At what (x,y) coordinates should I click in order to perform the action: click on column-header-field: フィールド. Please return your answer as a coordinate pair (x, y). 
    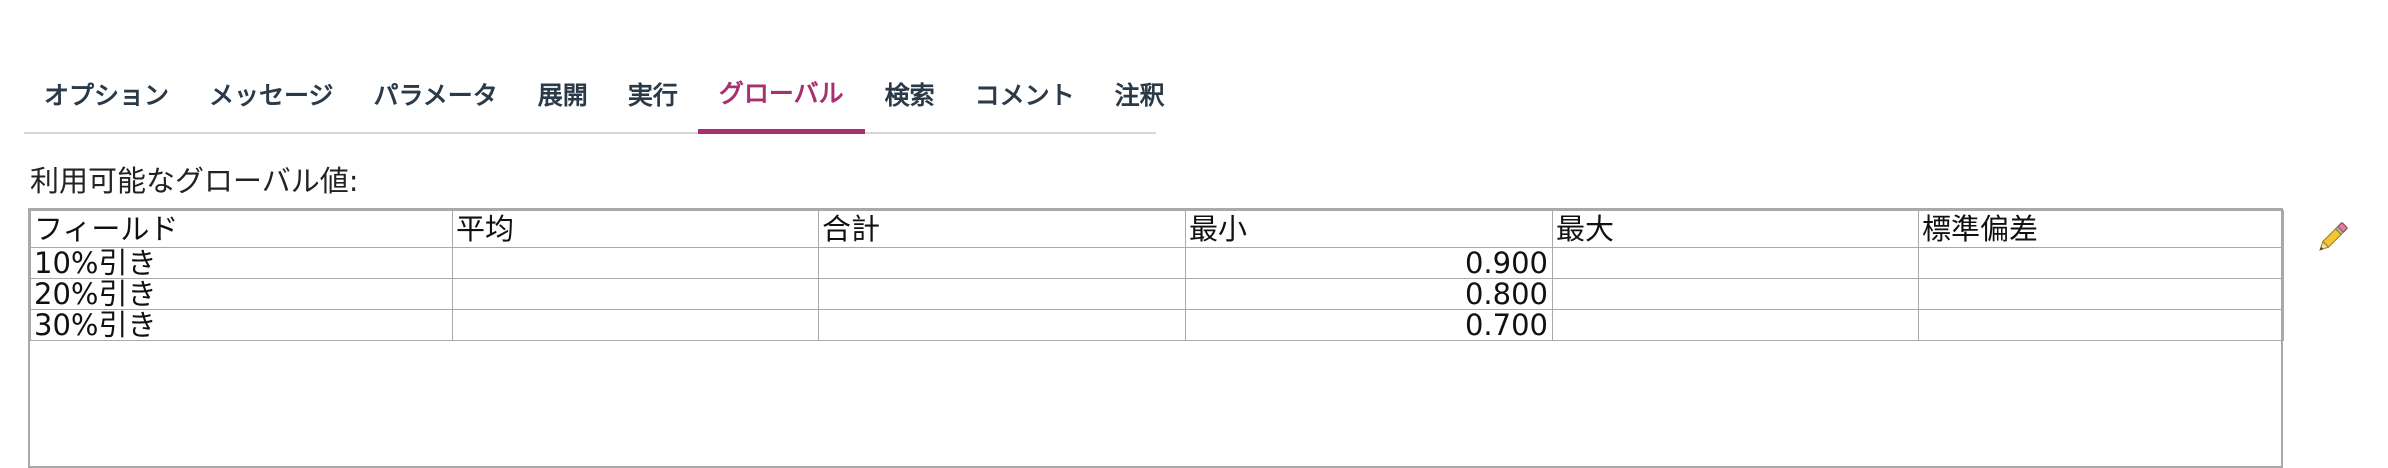
    Looking at the image, I should click on (241, 229).